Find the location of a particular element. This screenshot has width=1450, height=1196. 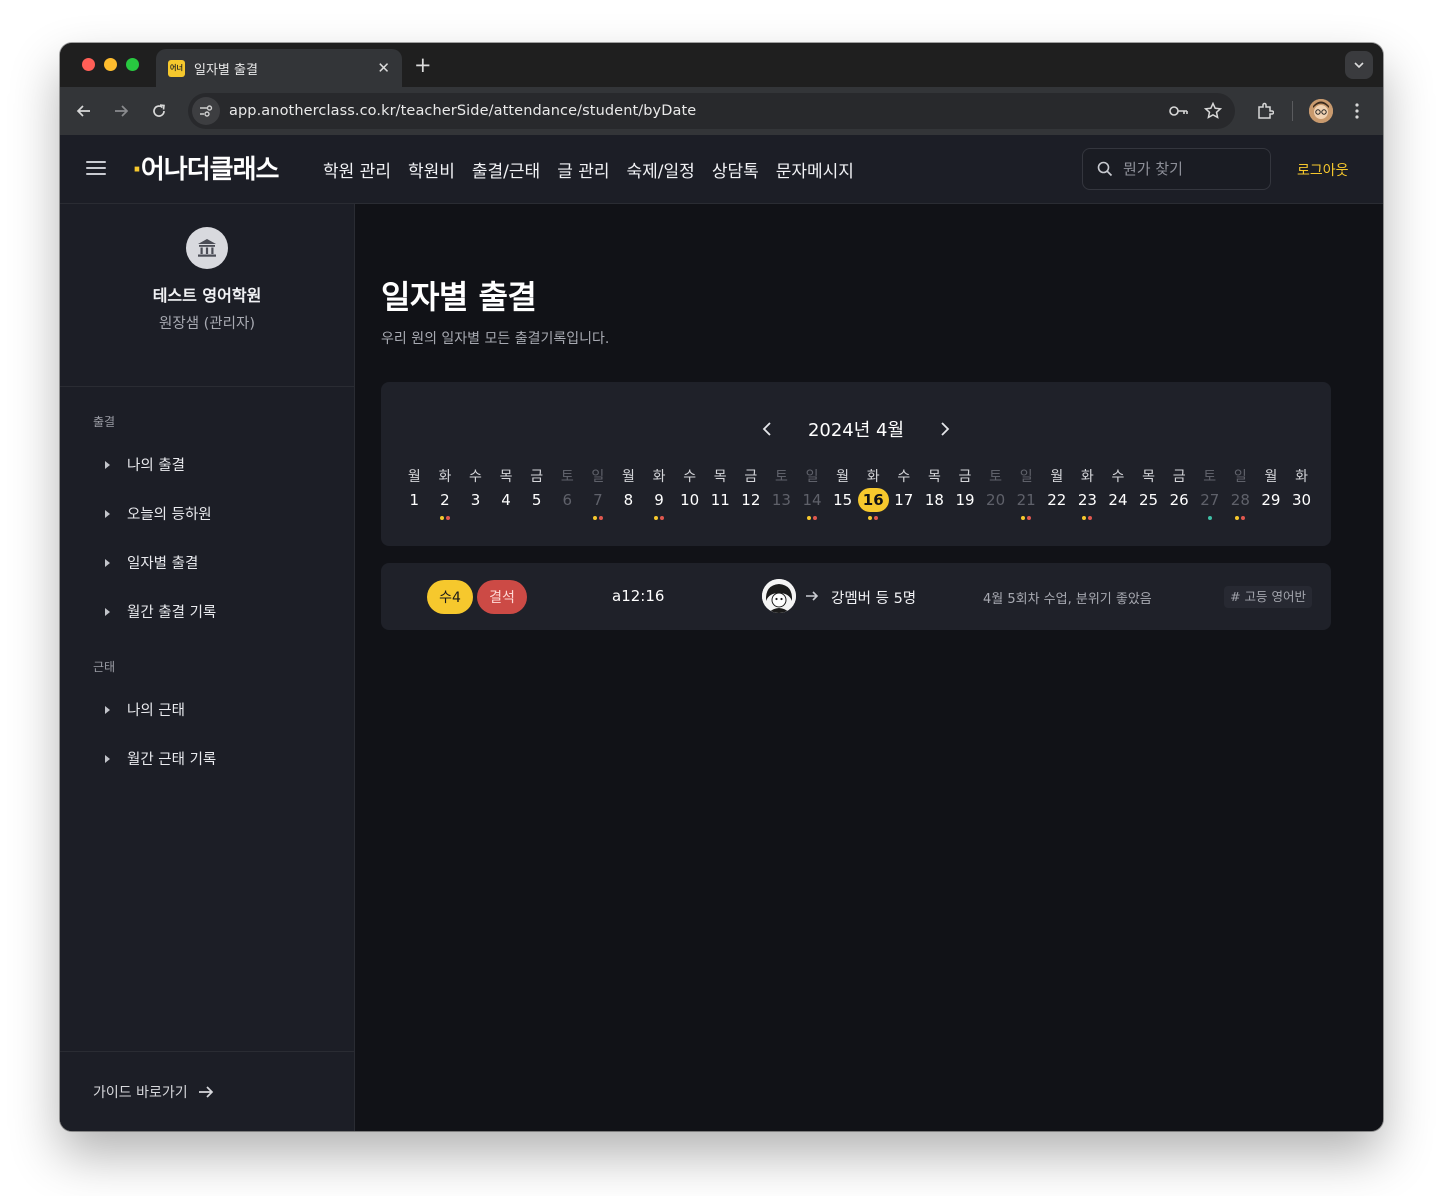

day-cell: 화 16 is located at coordinates (873, 494).